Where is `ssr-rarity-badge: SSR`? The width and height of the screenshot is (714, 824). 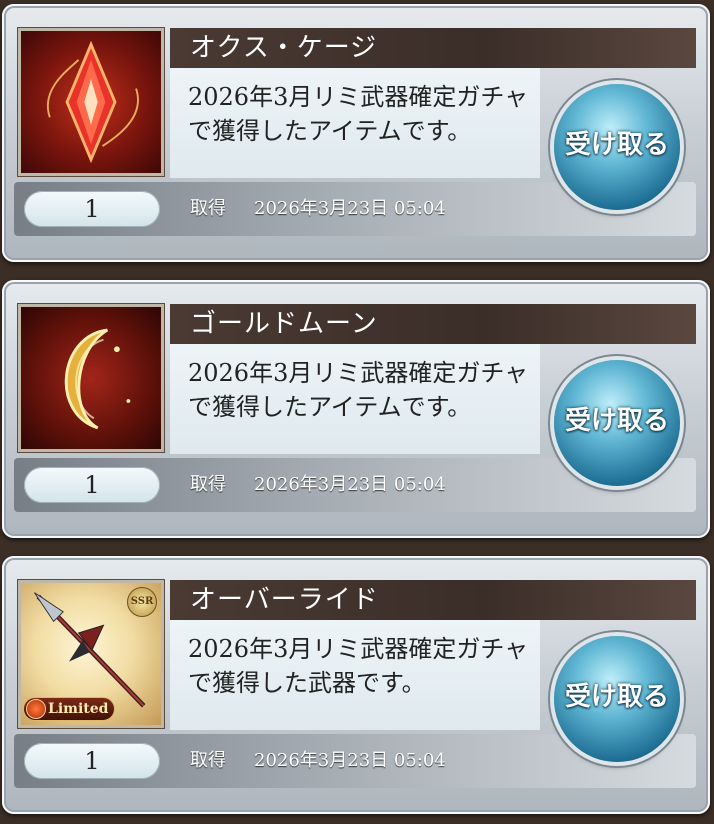
ssr-rarity-badge: SSR is located at coordinates (142, 602).